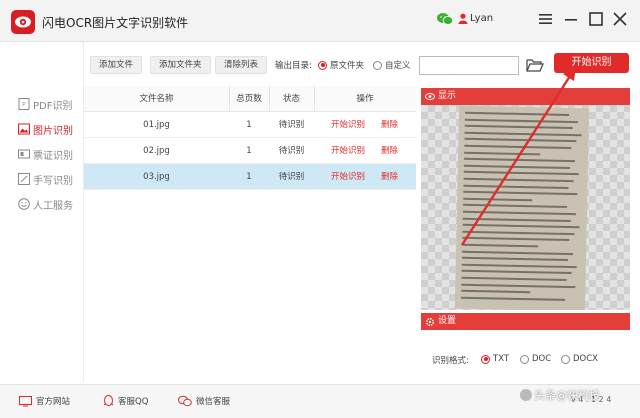 The height and width of the screenshot is (418, 640). What do you see at coordinates (156, 177) in the screenshot?
I see `file-name: 03.jpg` at bounding box center [156, 177].